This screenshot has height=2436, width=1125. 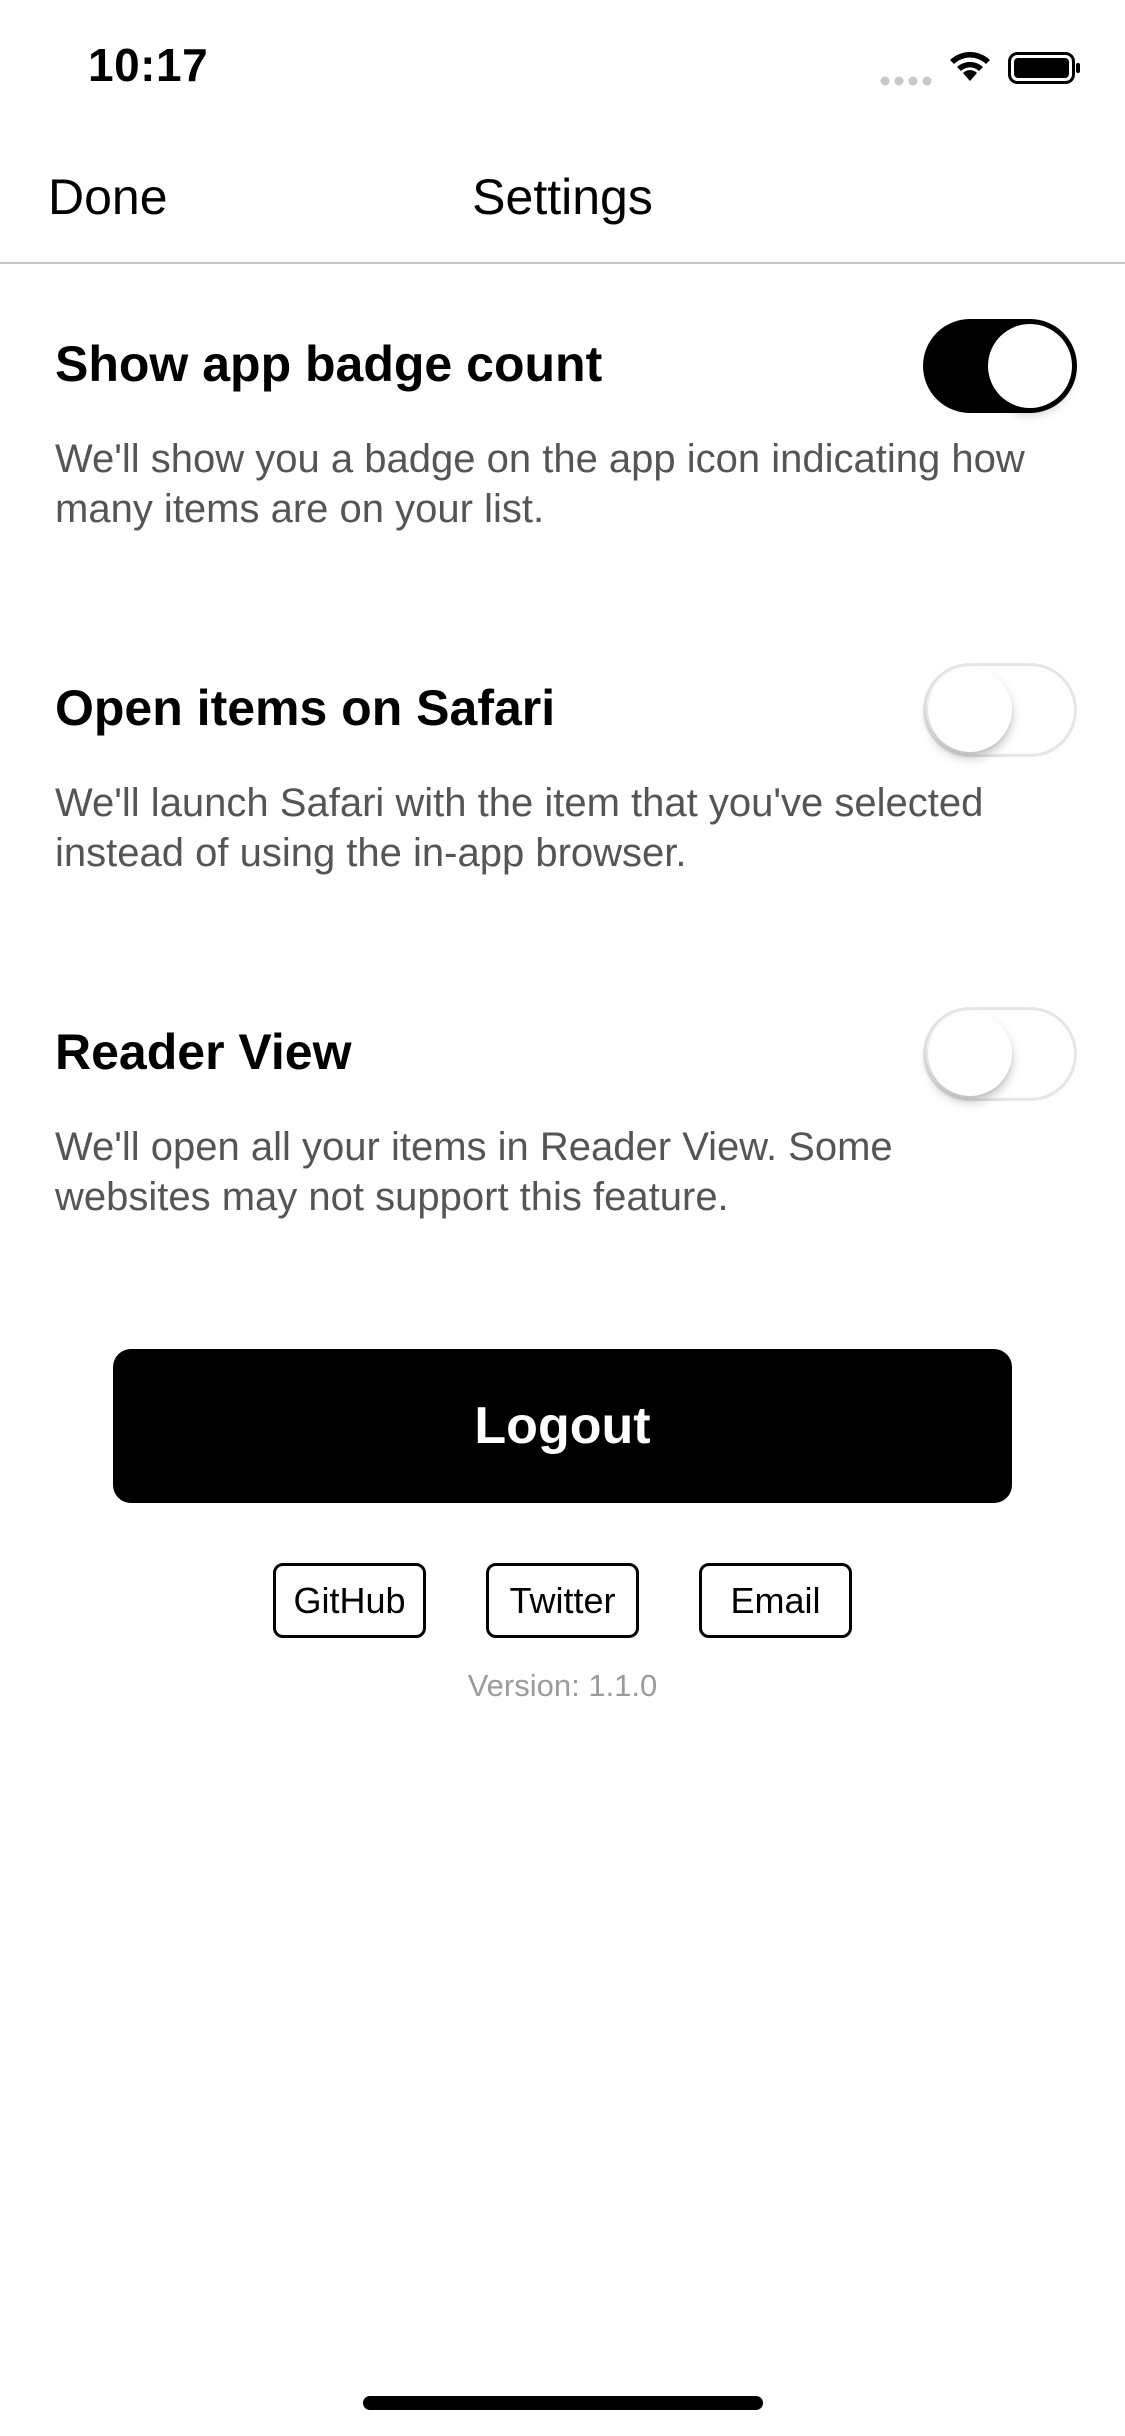 What do you see at coordinates (970, 66) in the screenshot?
I see `wifi-icon` at bounding box center [970, 66].